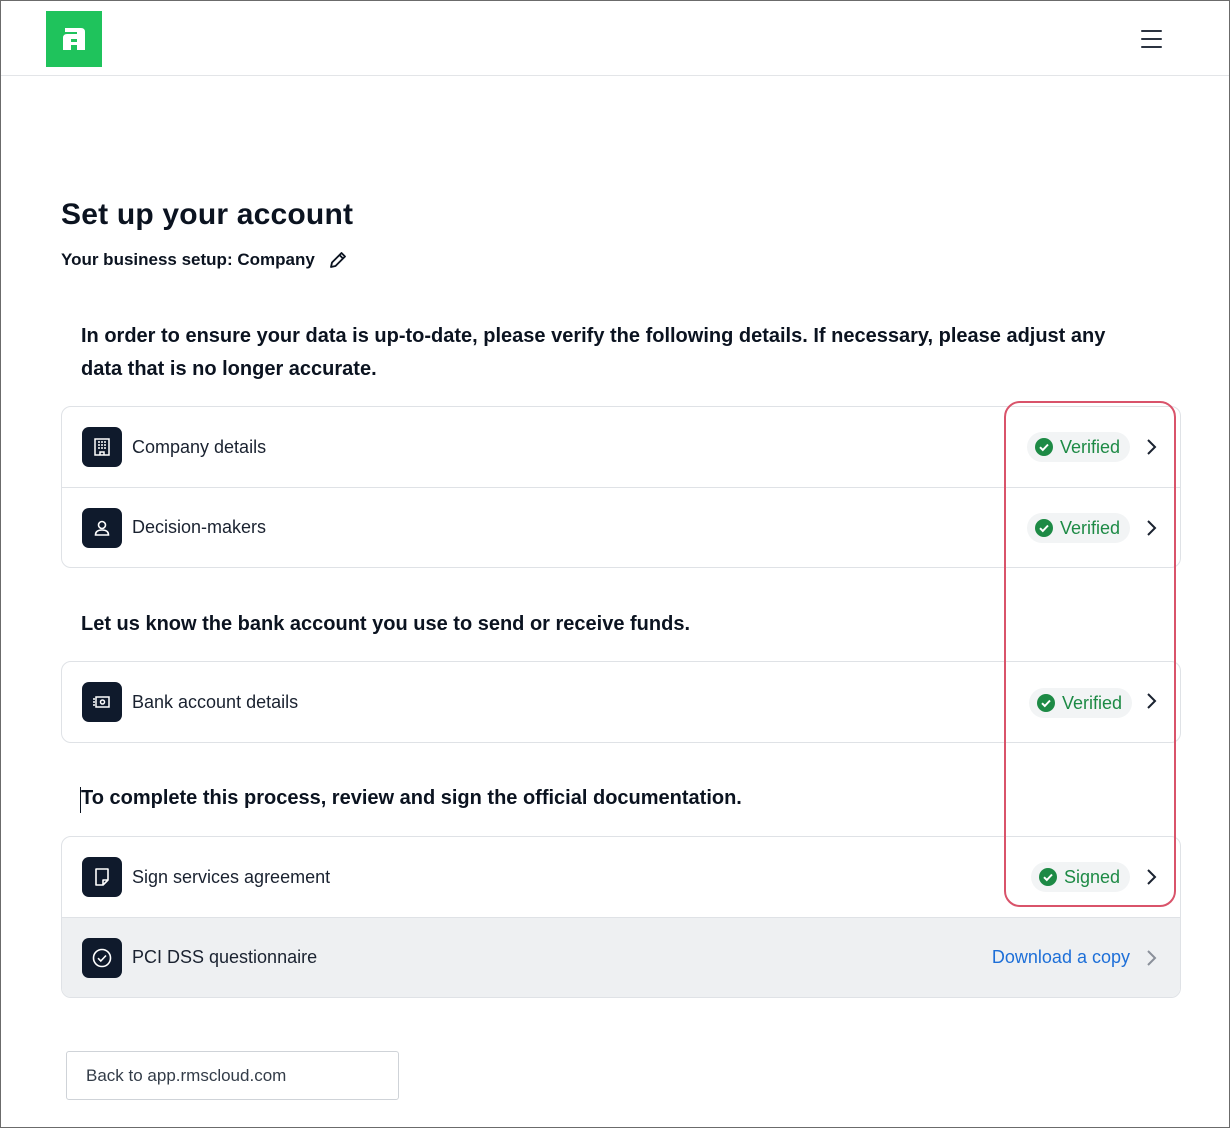  Describe the element at coordinates (1091, 876) in the screenshot. I see `status-text: Signed` at that location.